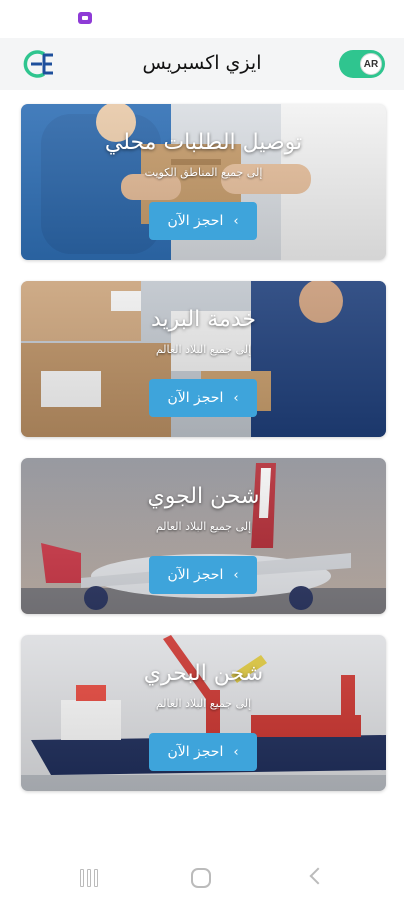 Image resolution: width=404 pixels, height=900 pixels. I want to click on language-label: AR, so click(371, 64).